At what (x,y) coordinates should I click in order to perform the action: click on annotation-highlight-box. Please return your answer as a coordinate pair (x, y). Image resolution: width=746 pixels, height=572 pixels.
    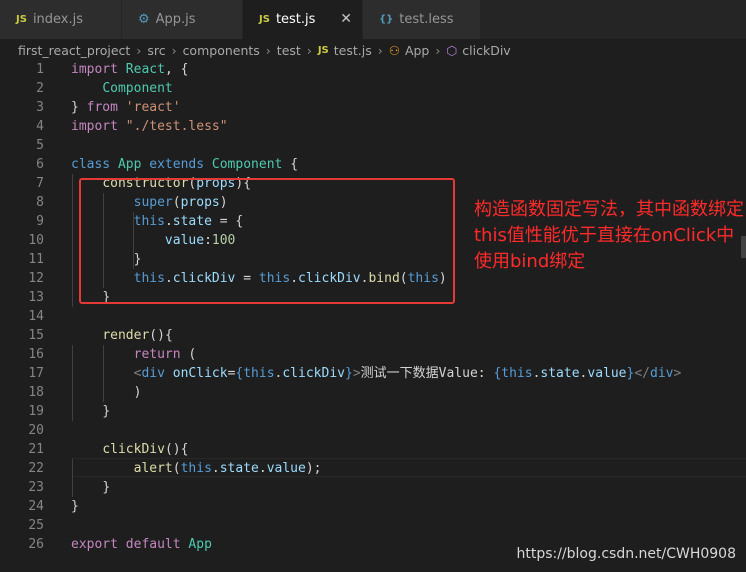
    Looking at the image, I should click on (267, 241).